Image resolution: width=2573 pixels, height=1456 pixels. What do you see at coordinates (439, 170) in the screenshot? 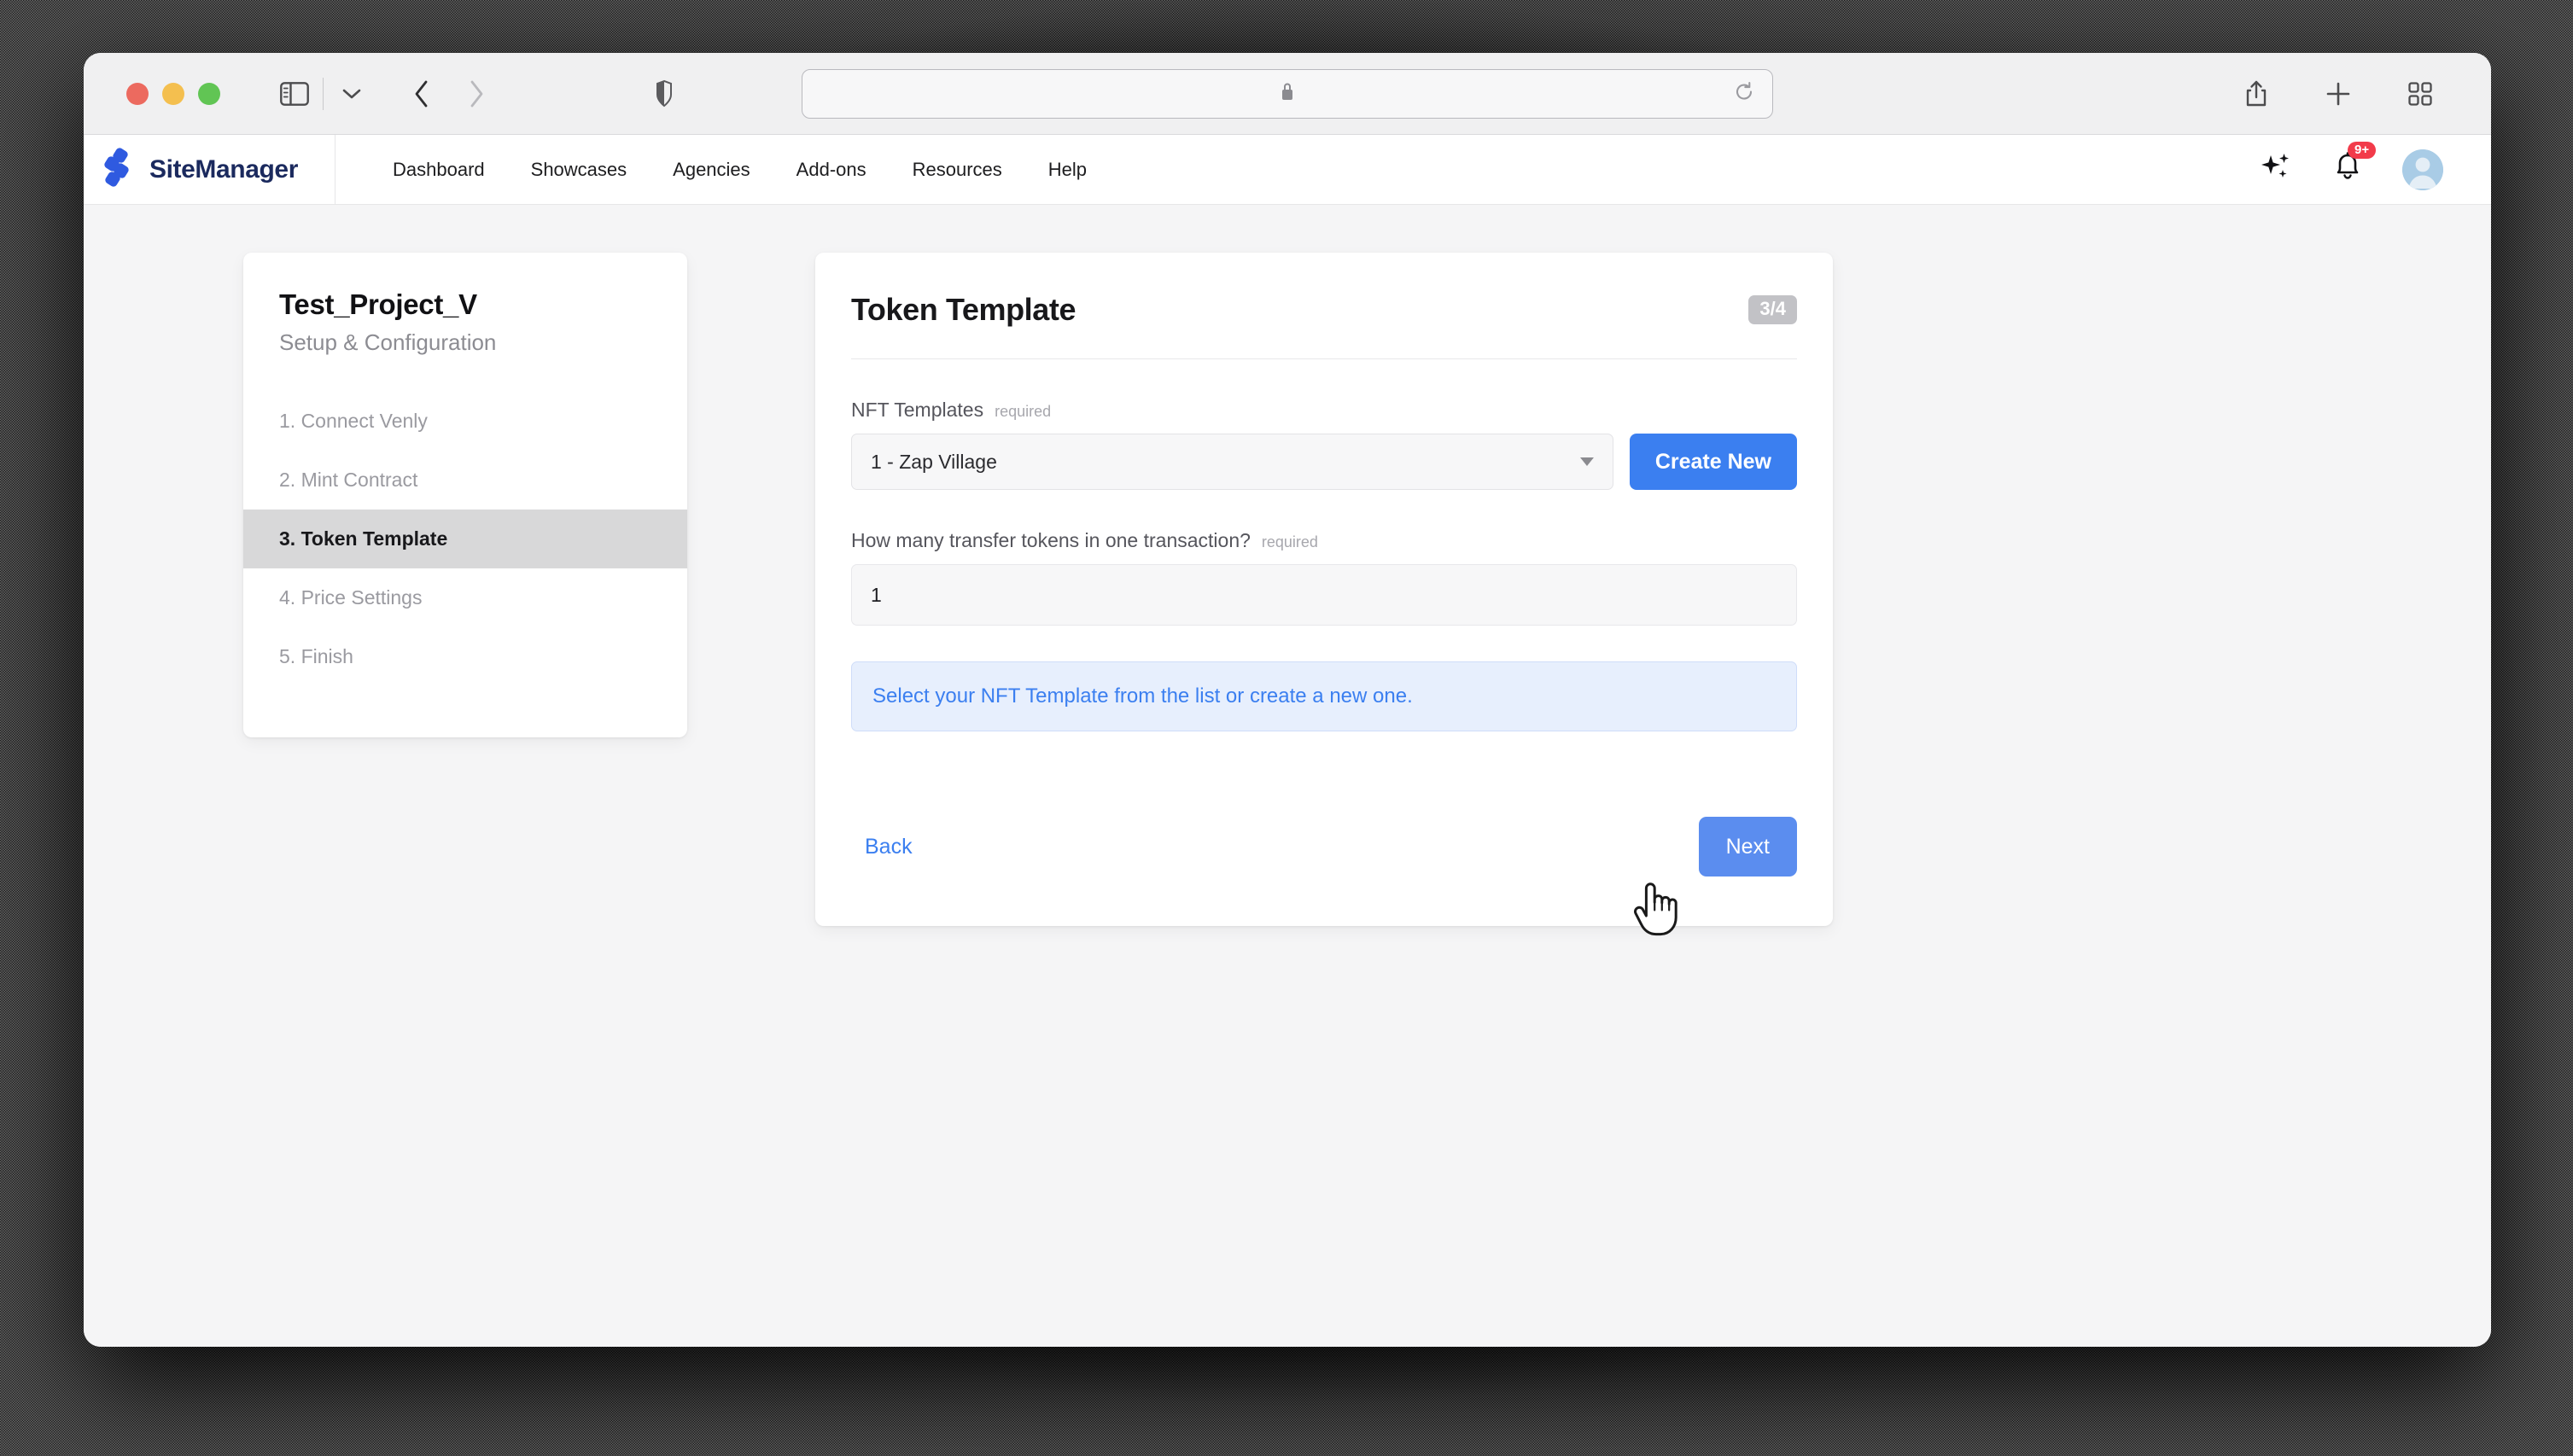
I see `nav-link-dashboard: Dashboard` at bounding box center [439, 170].